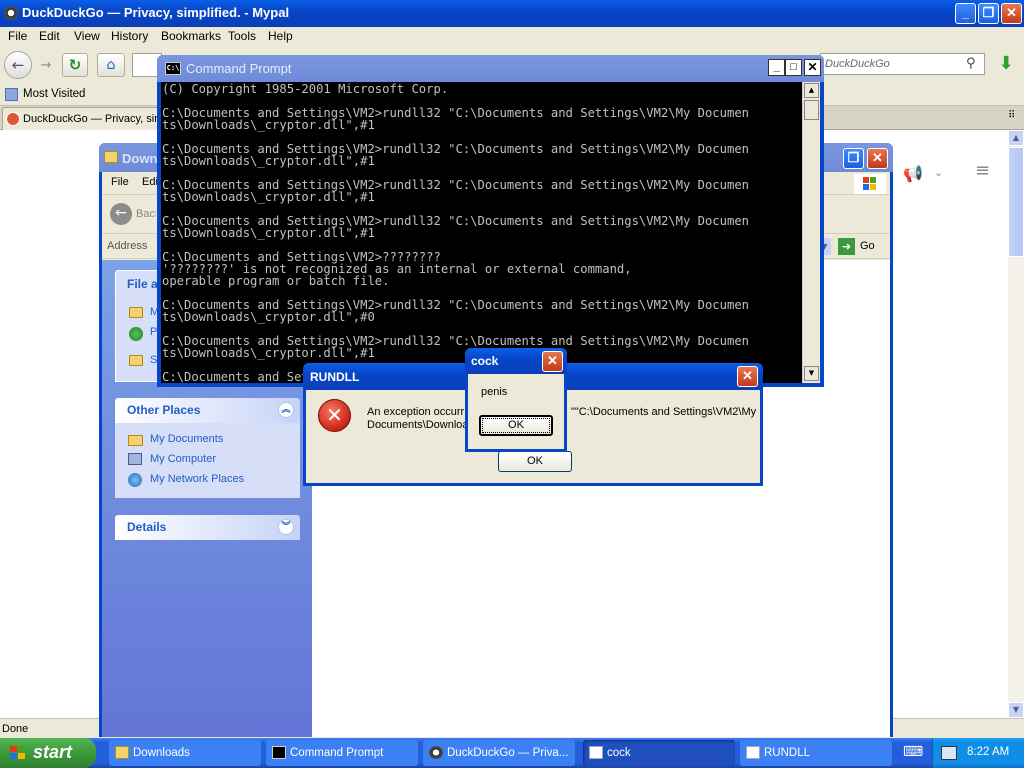 The image size is (1024, 768). I want to click on share-folder-icon, so click(136, 360).